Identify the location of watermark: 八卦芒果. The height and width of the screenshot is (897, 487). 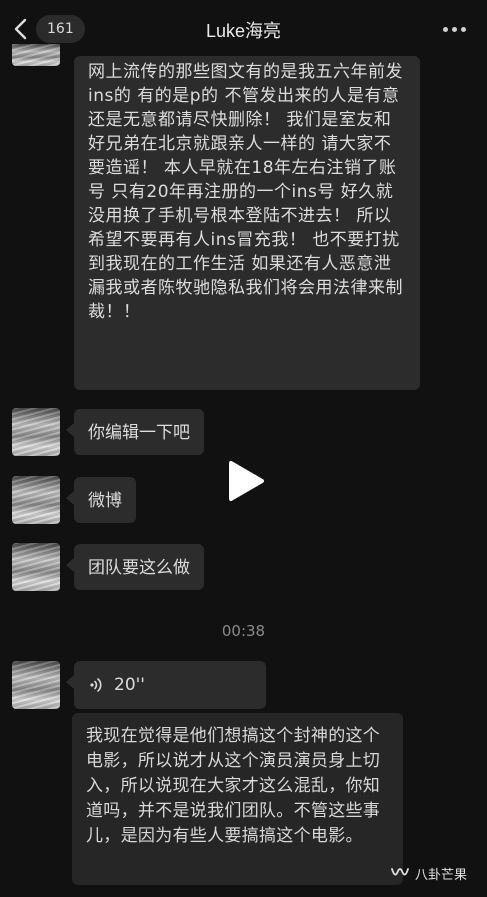
(429, 873).